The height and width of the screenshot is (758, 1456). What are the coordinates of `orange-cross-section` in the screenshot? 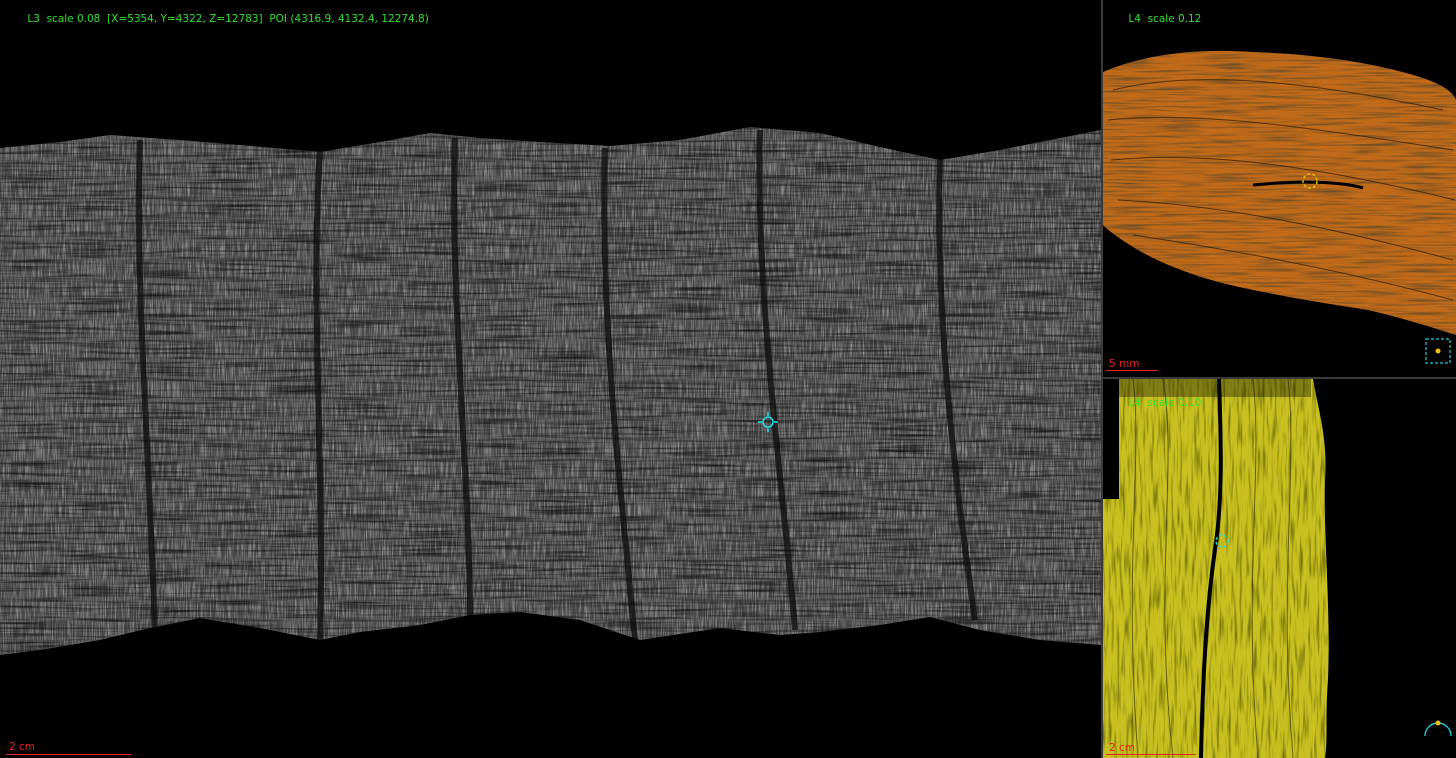 It's located at (1279, 188).